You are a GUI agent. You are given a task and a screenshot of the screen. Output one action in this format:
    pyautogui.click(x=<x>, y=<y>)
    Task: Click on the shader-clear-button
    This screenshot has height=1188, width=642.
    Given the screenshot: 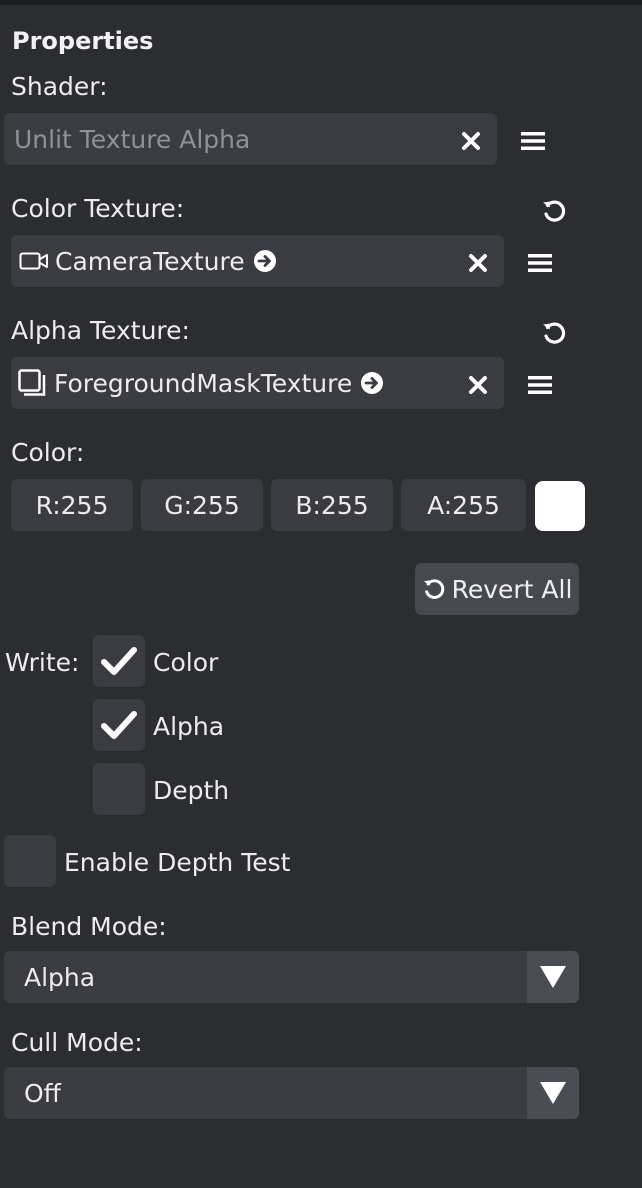 What is the action you would take?
    pyautogui.click(x=471, y=141)
    